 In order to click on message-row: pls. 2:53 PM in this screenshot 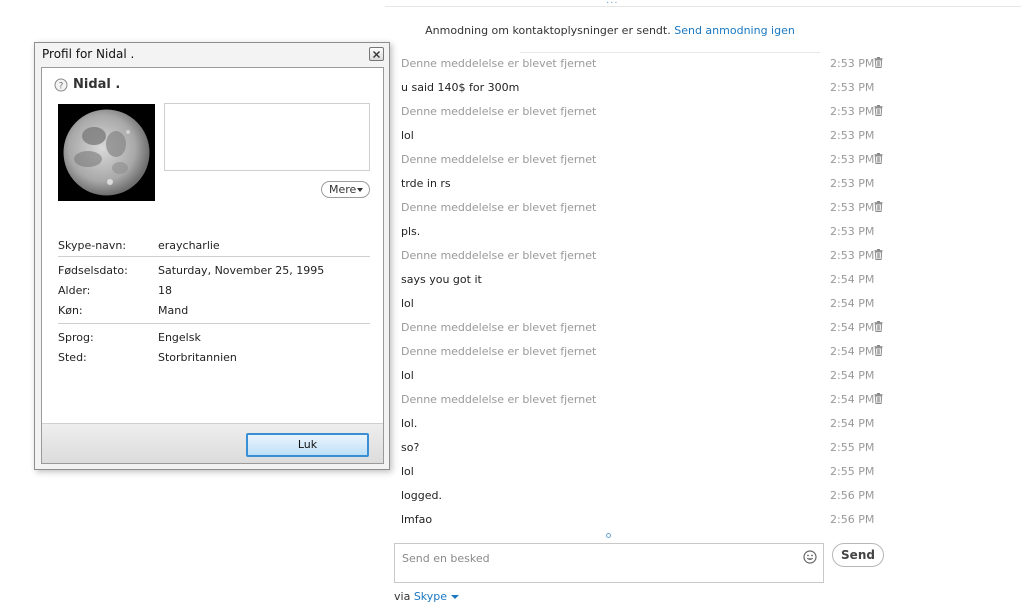, I will do `click(646, 236)`.